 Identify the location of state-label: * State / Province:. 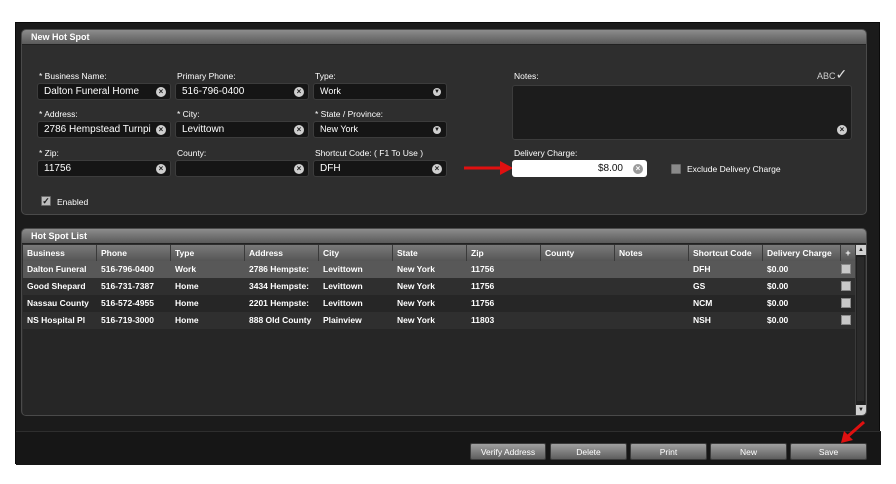
(349, 114).